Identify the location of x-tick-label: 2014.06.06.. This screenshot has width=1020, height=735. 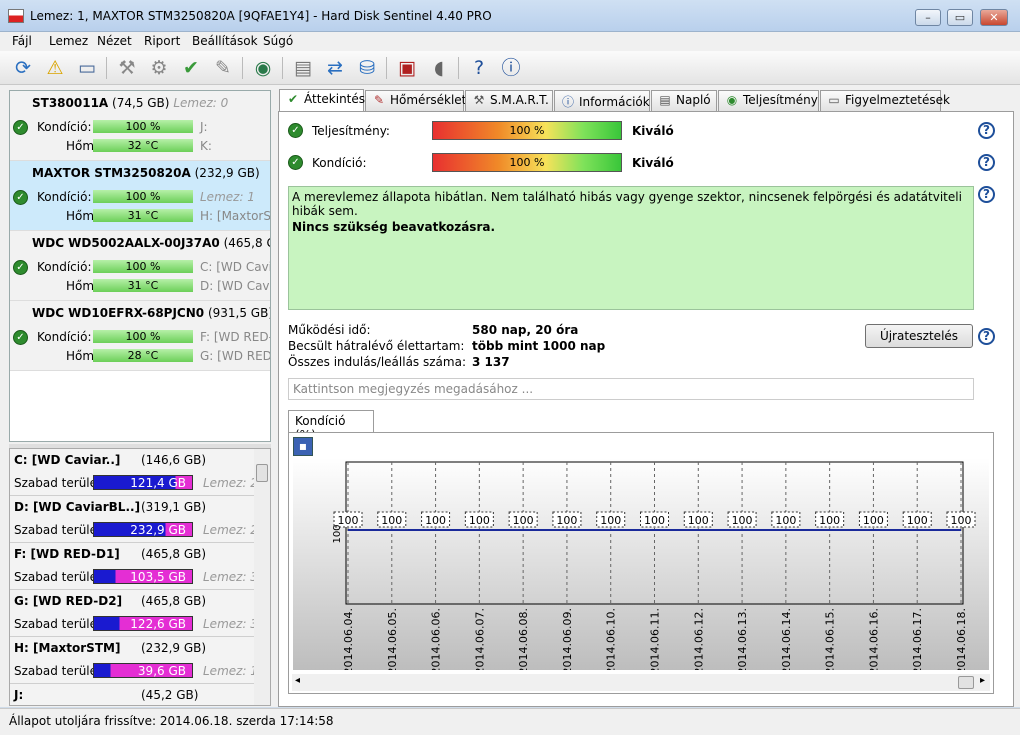
(436, 639).